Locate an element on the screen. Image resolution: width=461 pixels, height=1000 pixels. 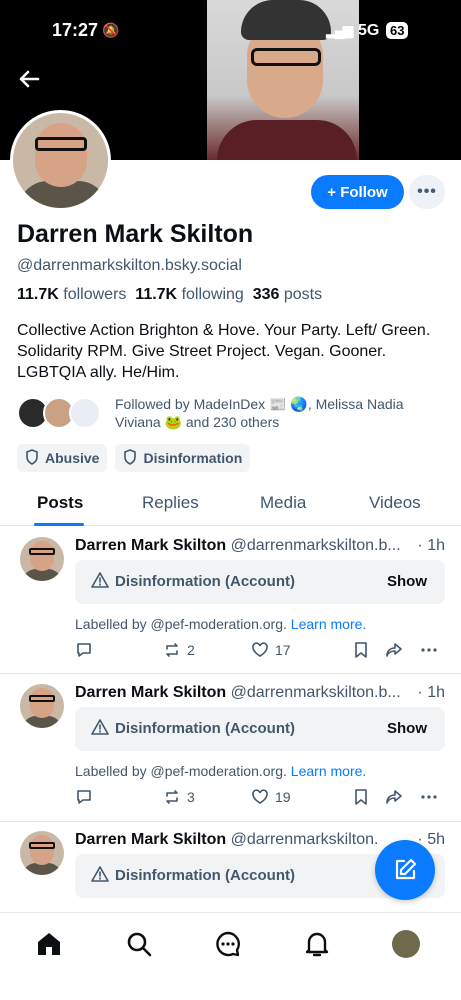
post-actions: 3 19 is located at coordinates (260, 799).